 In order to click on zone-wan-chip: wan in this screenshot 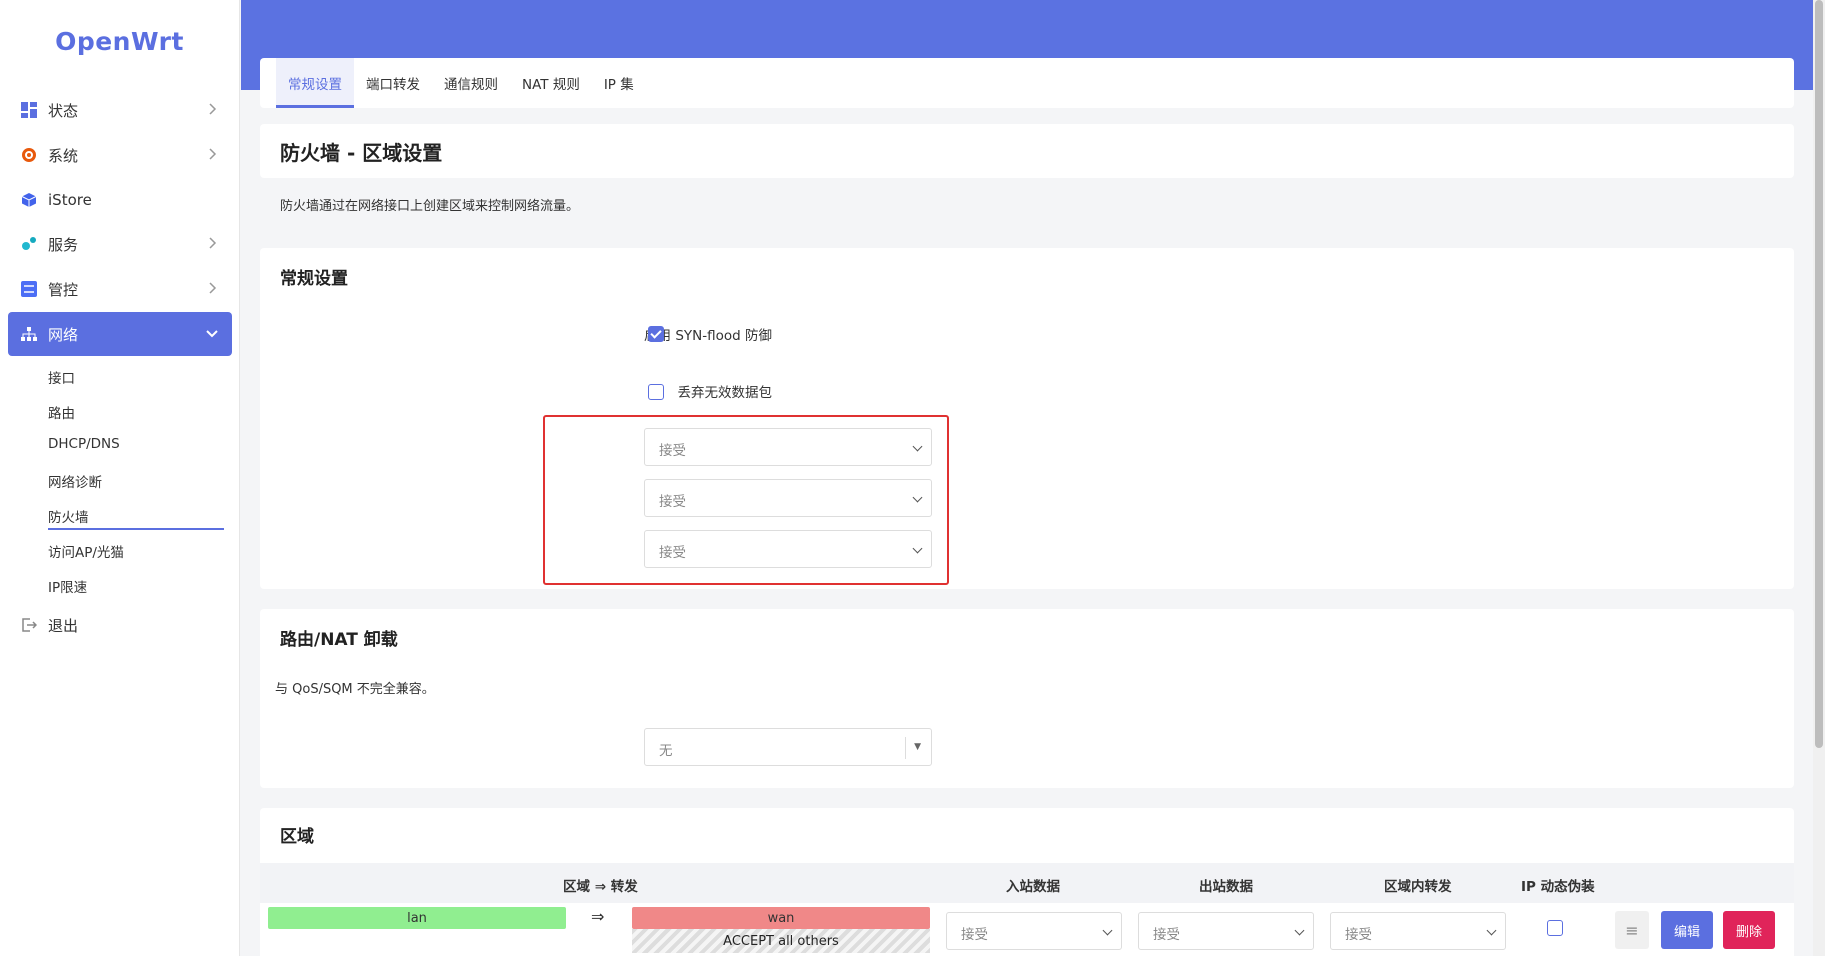, I will do `click(781, 918)`.